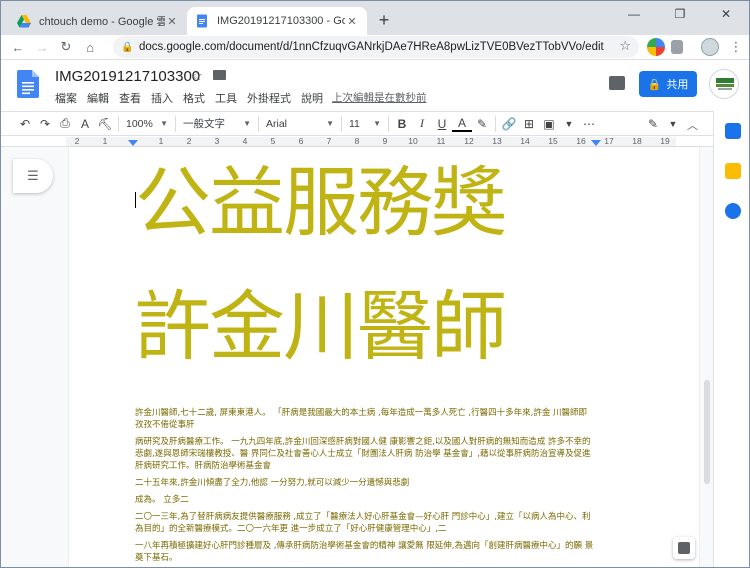  I want to click on account-avatar, so click(724, 84).